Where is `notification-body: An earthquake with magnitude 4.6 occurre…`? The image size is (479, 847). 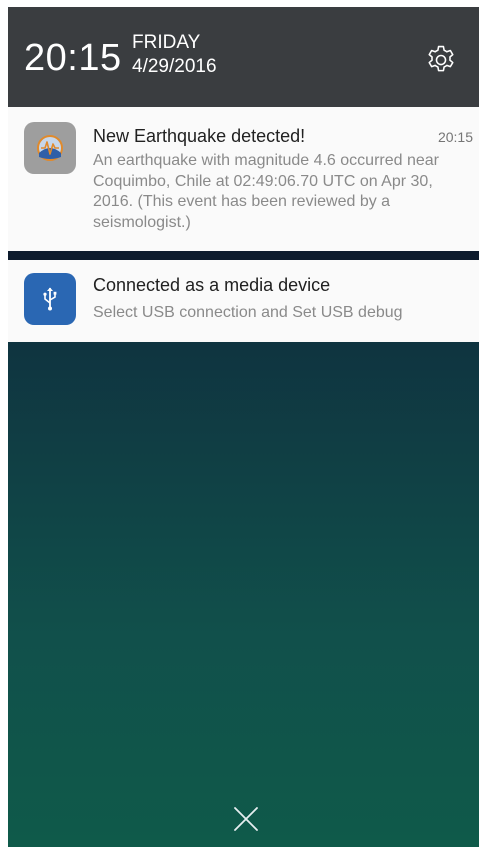
notification-body: An earthquake with magnitude 4.6 occurre… is located at coordinates (266, 191).